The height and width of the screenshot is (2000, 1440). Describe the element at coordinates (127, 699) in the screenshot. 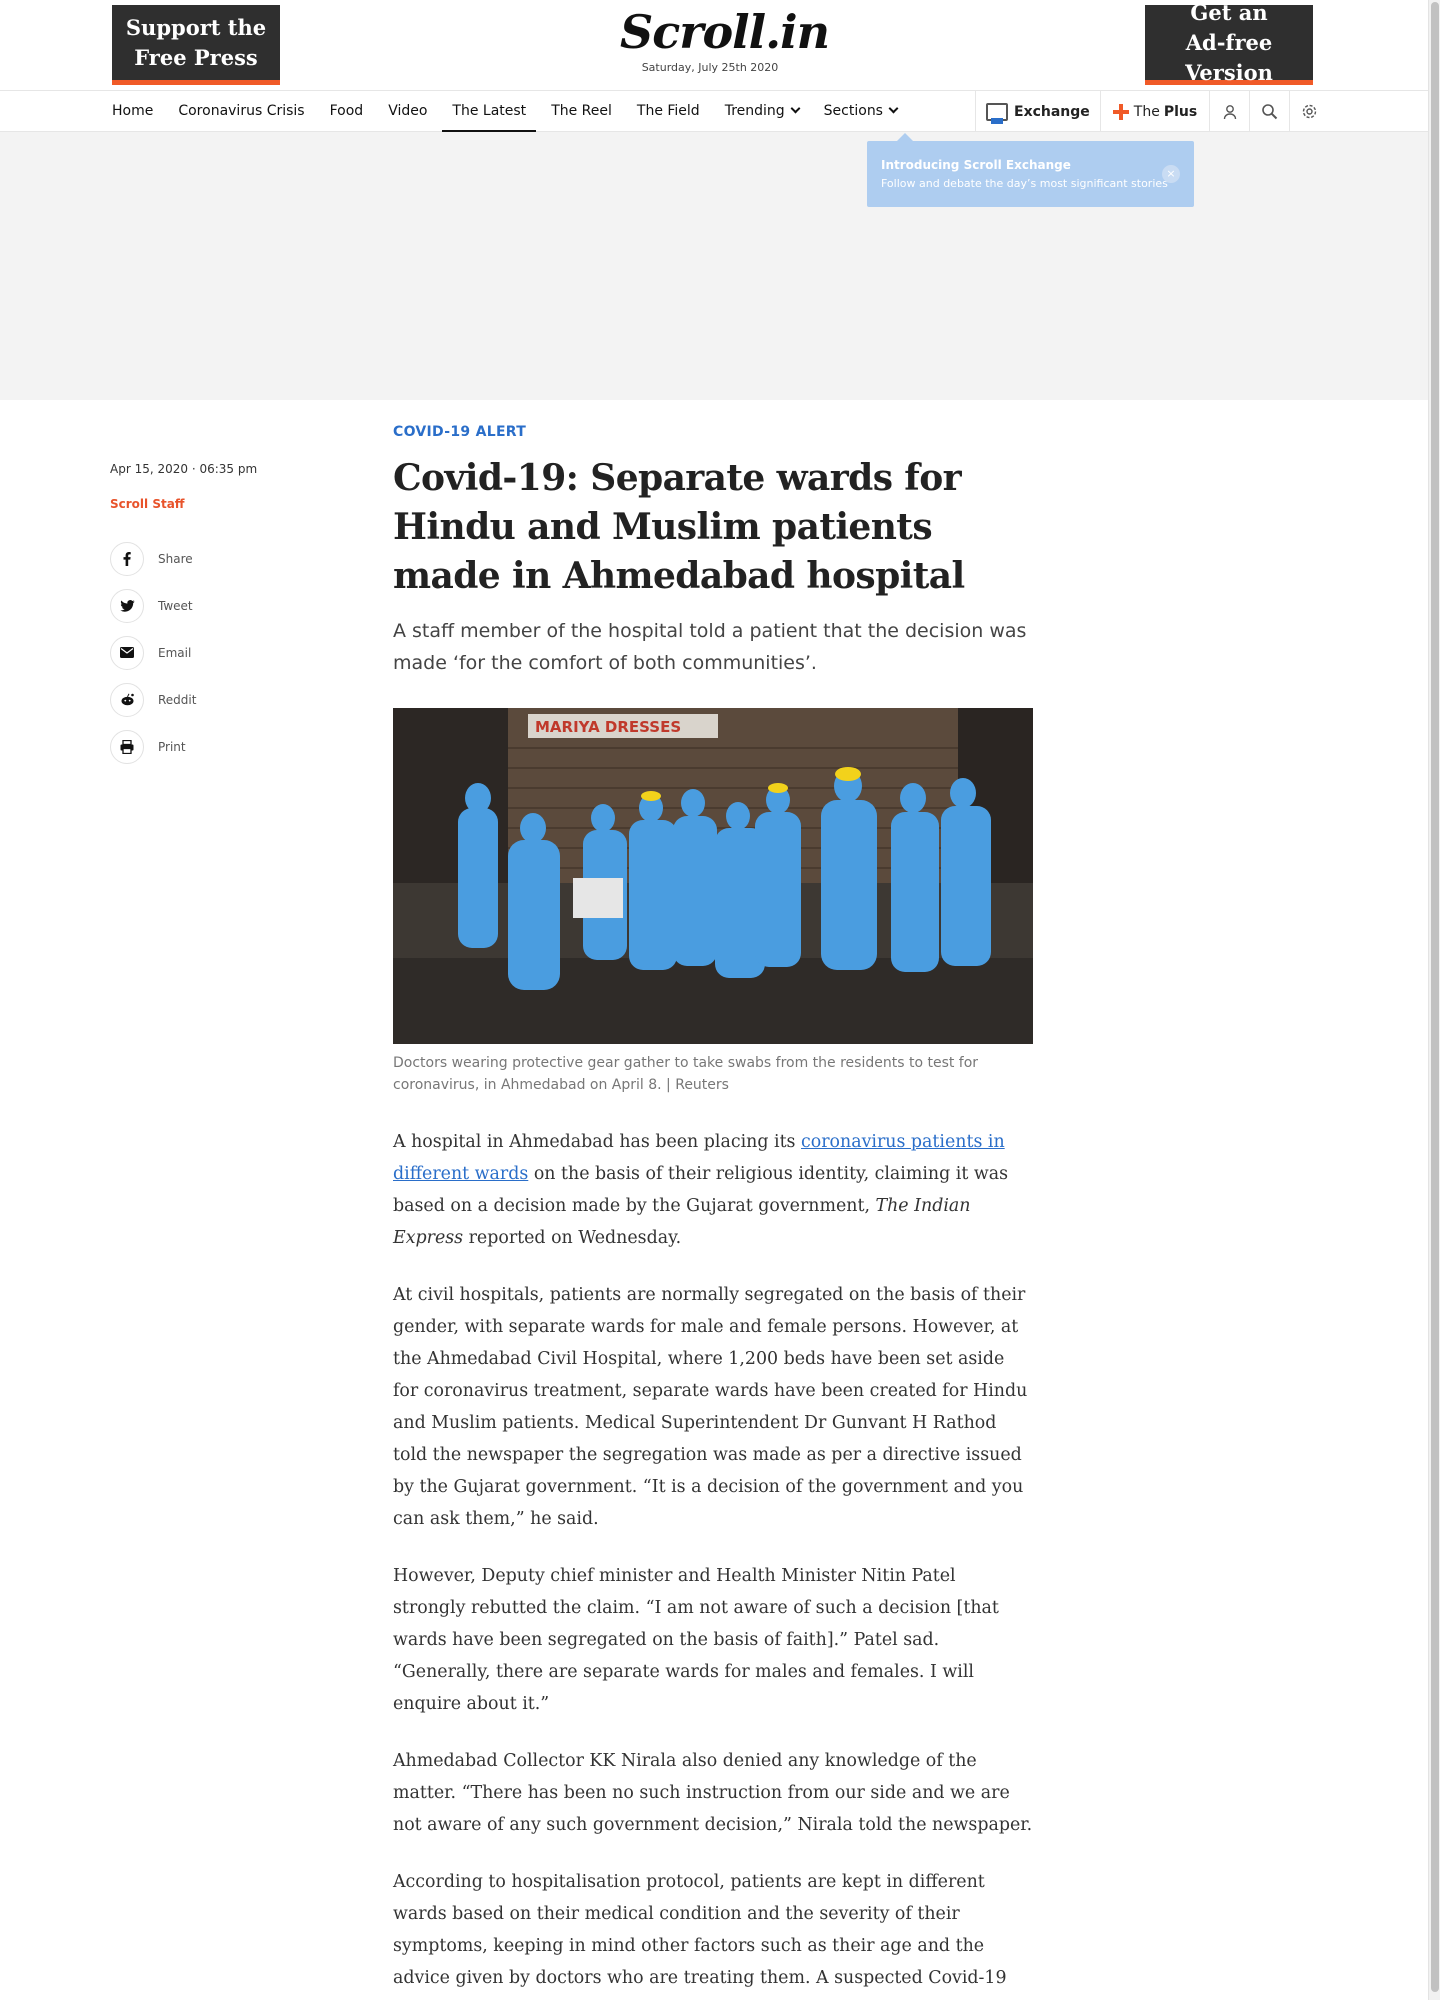

I see `reddit-icon` at that location.